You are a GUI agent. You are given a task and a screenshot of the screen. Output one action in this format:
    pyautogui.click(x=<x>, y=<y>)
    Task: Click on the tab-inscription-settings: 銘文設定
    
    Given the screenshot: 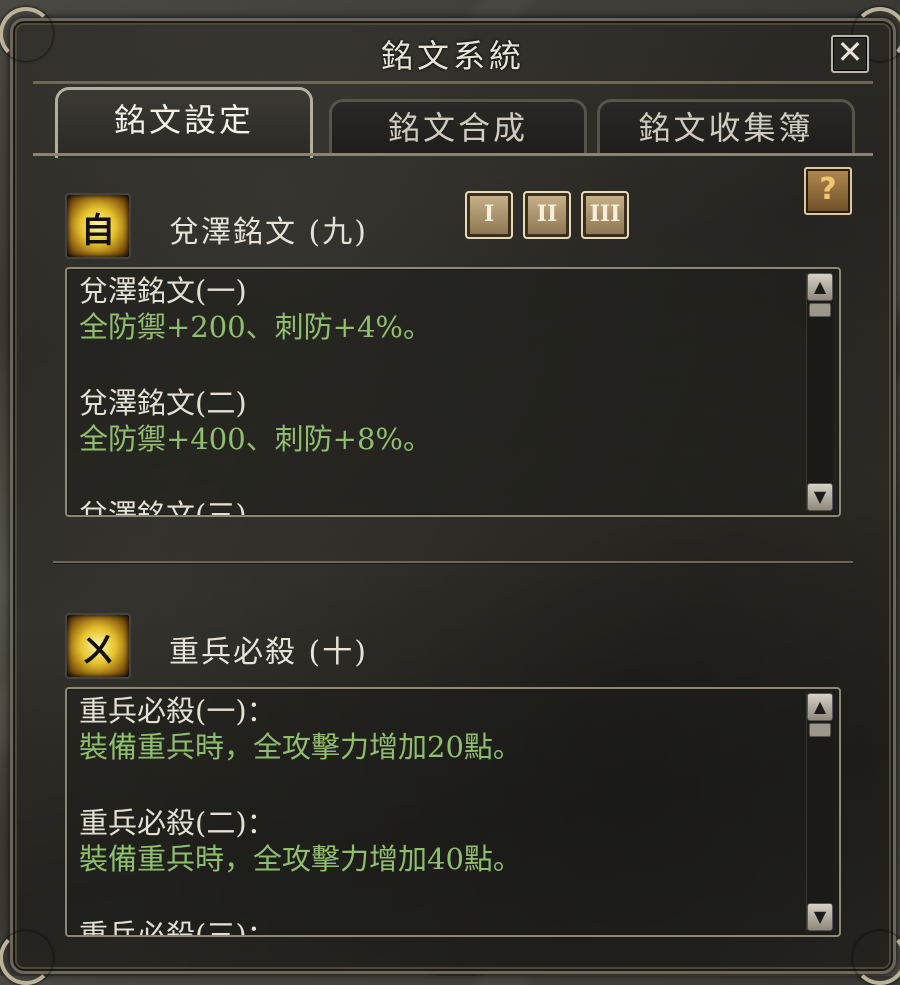 What is the action you would take?
    pyautogui.click(x=184, y=122)
    